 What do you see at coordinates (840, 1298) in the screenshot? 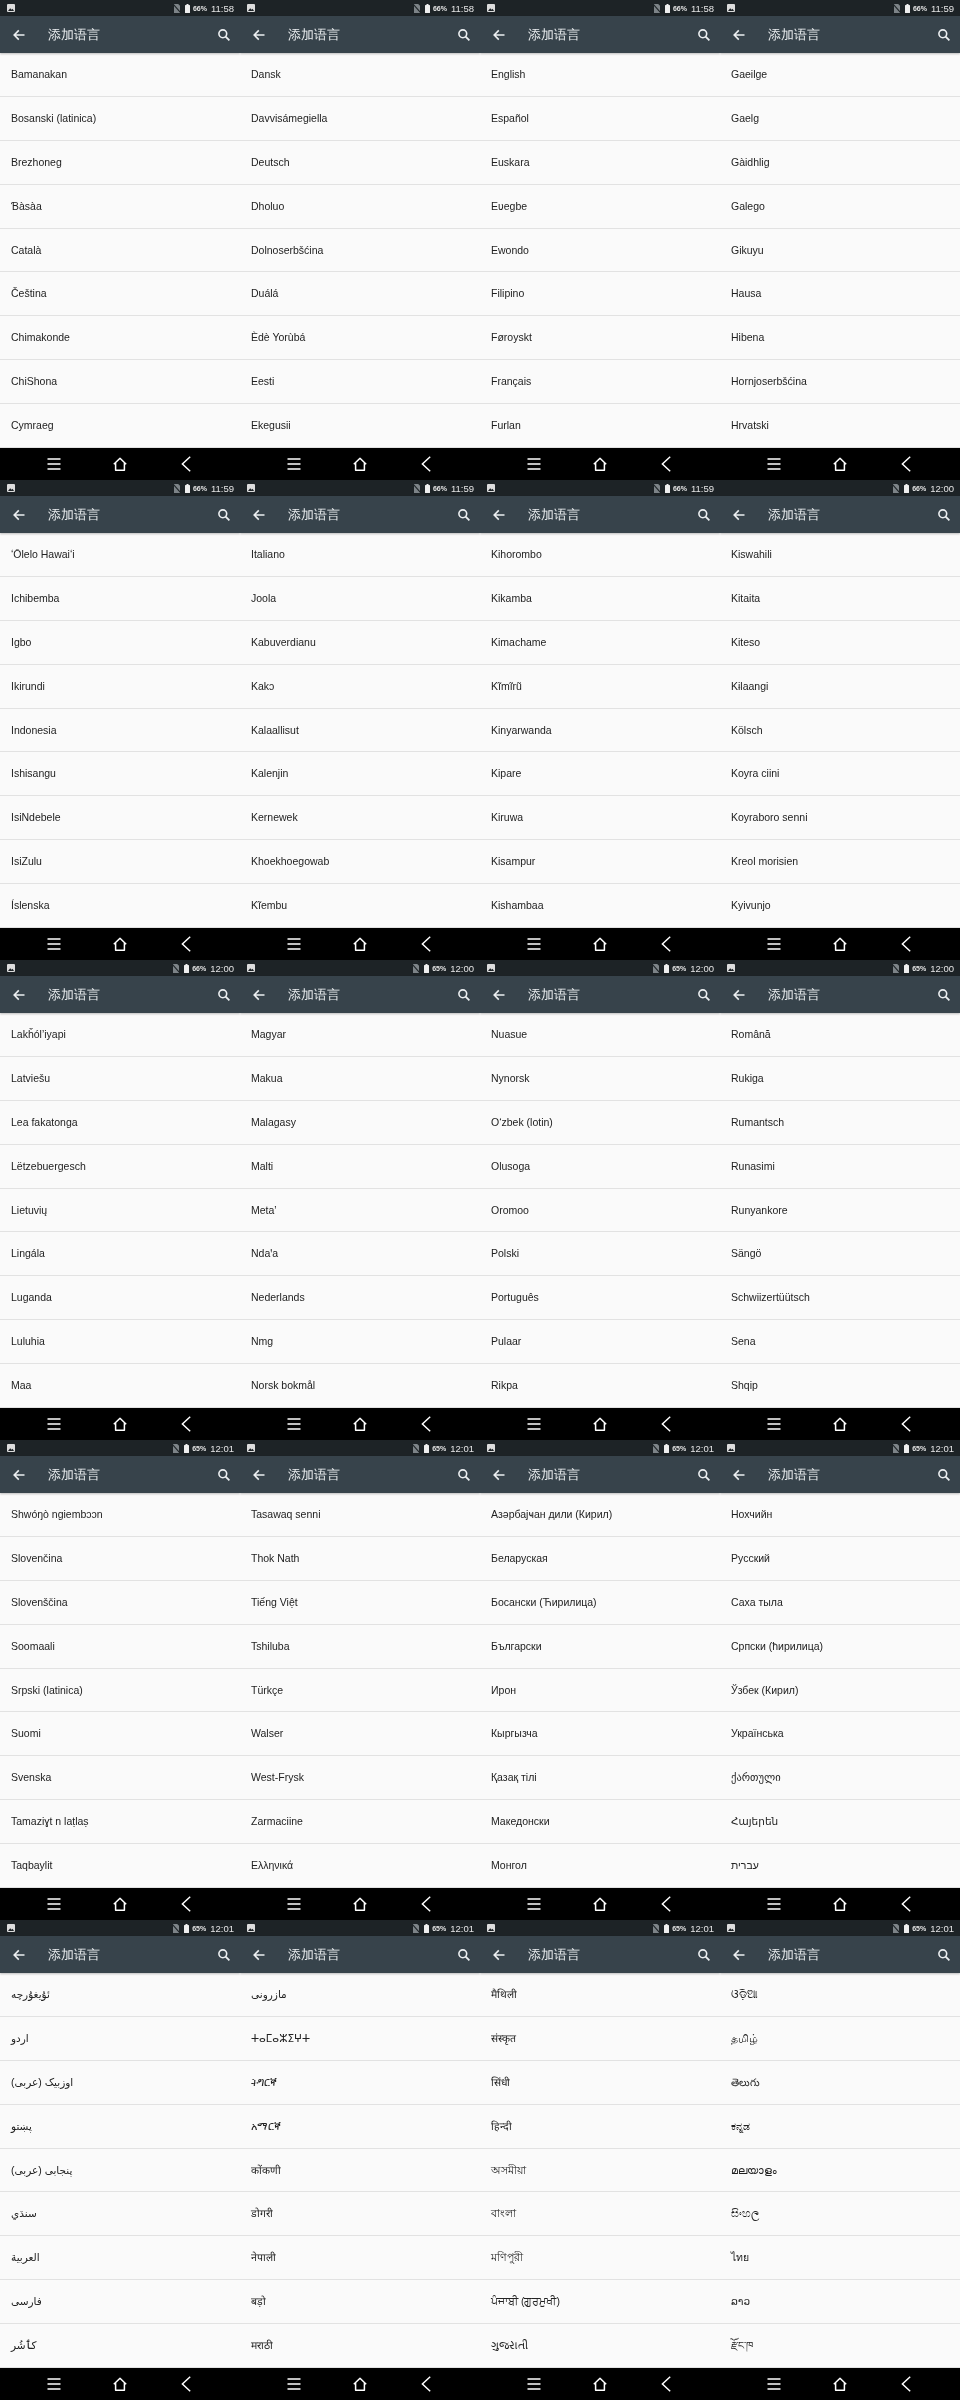
I see `language-item: Schwiizertüütsch` at bounding box center [840, 1298].